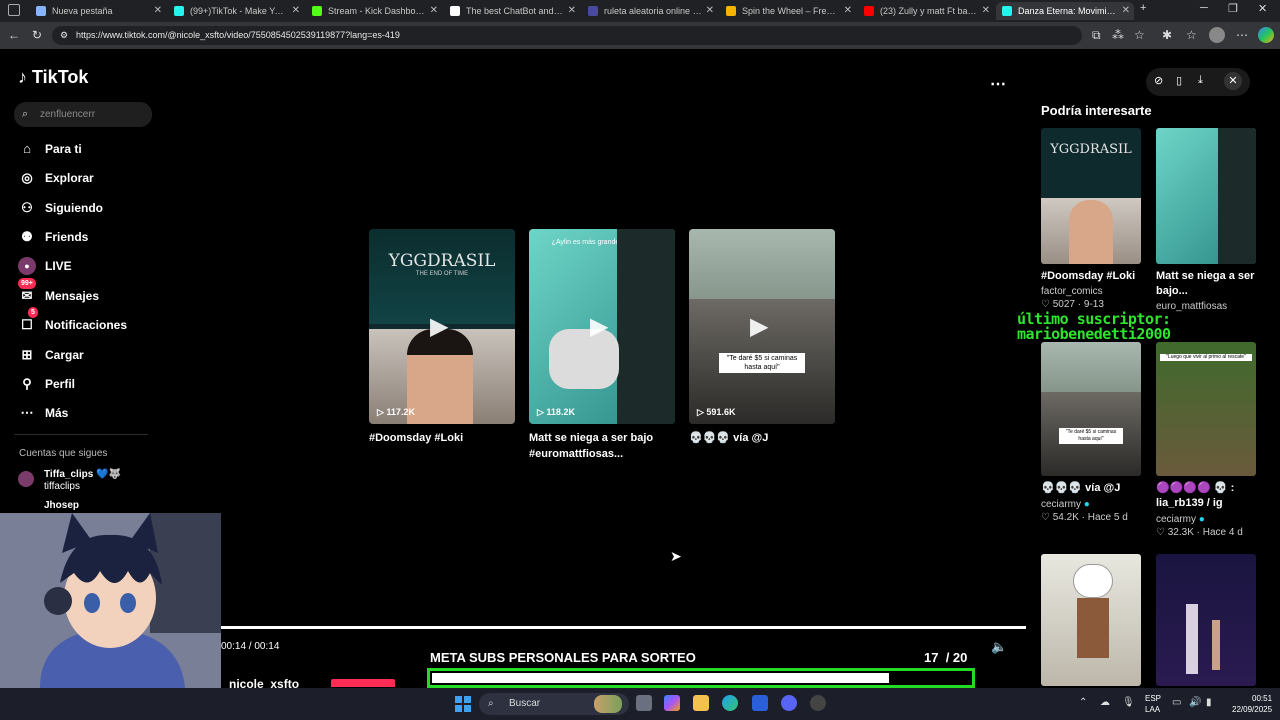 The image size is (1280, 720). I want to click on sidebar-item-perfil: ⚲ Perfil, so click(46, 384).